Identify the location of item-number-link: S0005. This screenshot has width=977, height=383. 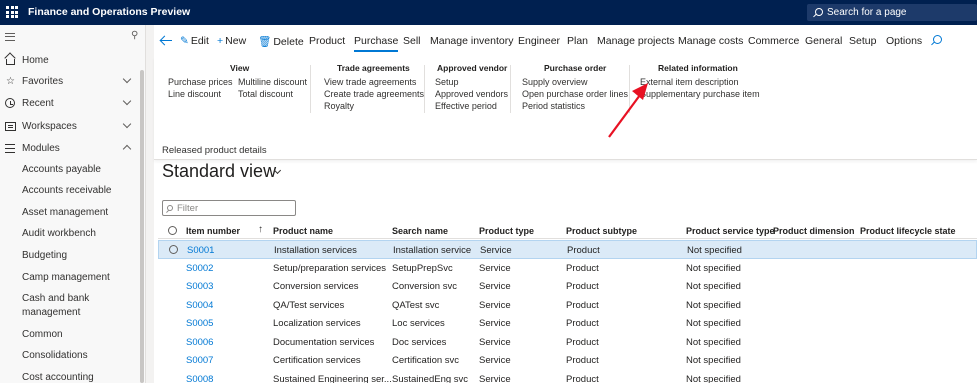
(199, 323).